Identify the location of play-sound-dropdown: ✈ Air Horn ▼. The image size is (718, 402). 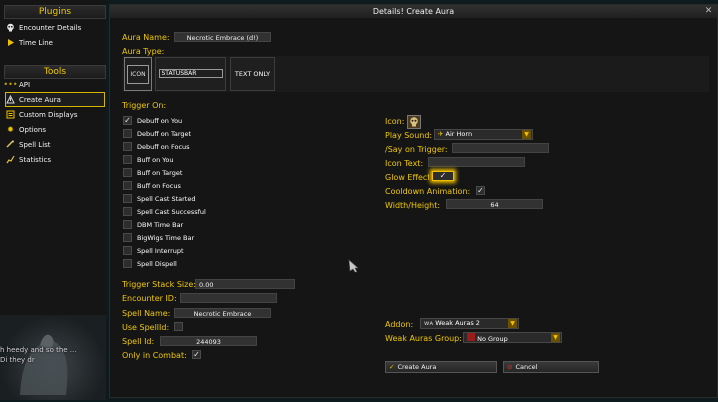
(483, 134).